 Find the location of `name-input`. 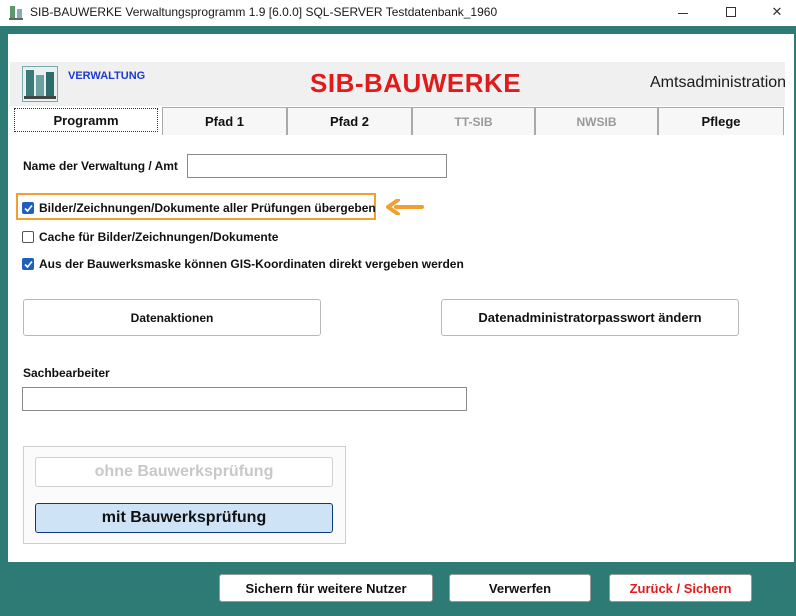

name-input is located at coordinates (317, 166).